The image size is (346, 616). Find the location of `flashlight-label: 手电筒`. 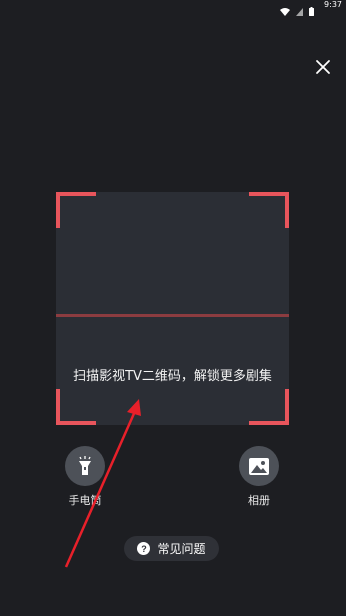

flashlight-label: 手电筒 is located at coordinates (85, 500).